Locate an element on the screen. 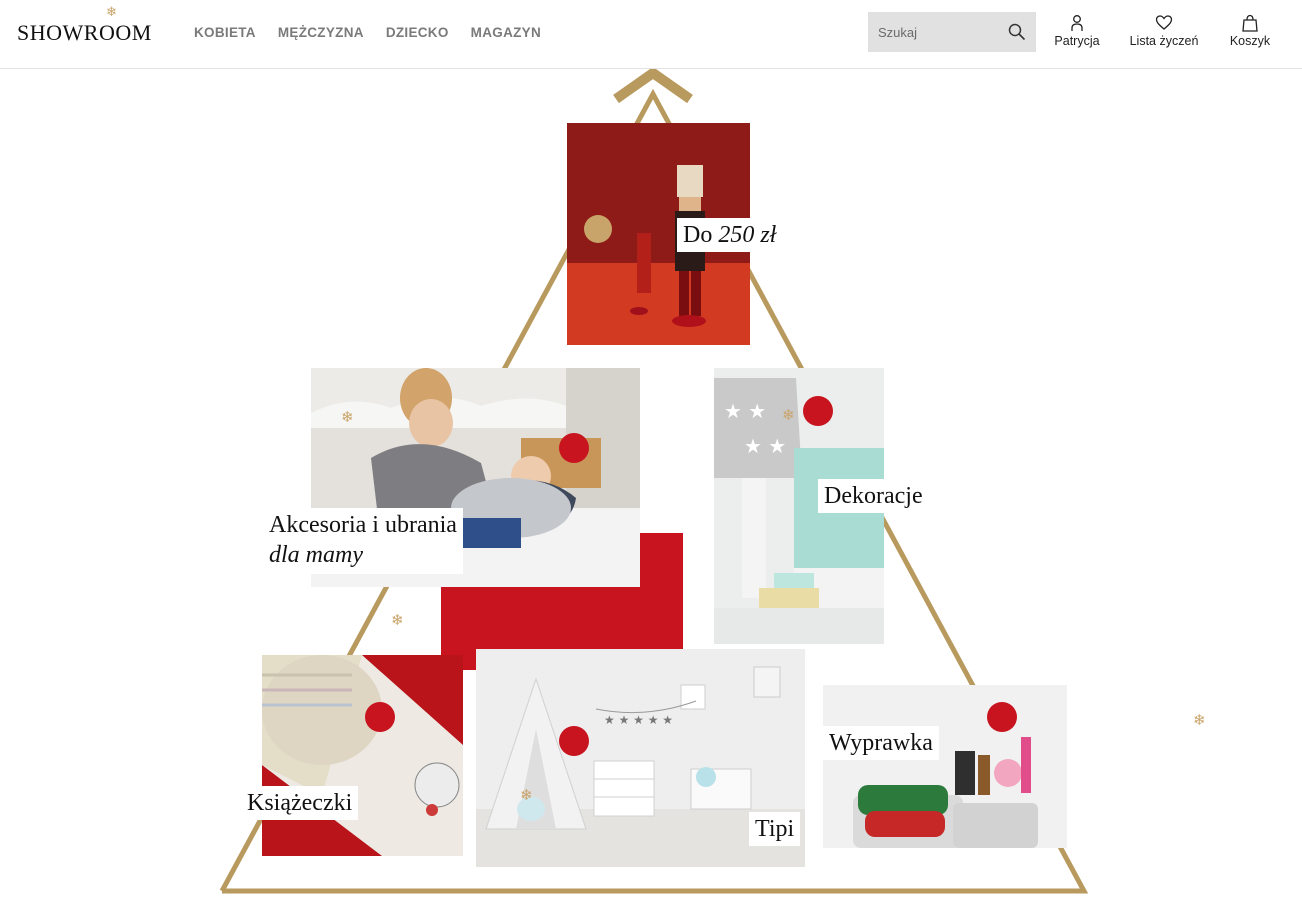  logo-text: SHOWROOM is located at coordinates (84, 32).